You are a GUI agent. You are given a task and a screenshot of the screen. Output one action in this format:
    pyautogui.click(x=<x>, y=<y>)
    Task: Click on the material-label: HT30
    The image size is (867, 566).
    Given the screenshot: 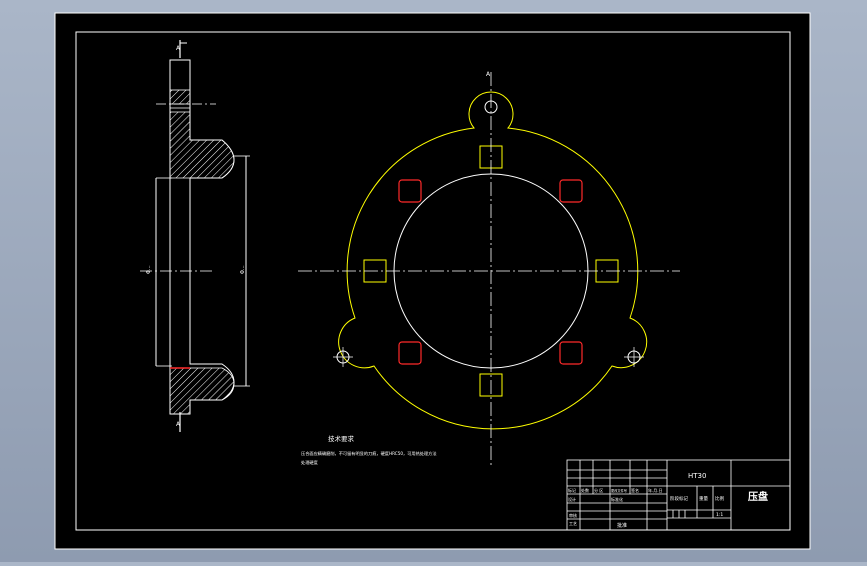 What is the action you would take?
    pyautogui.click(x=697, y=476)
    